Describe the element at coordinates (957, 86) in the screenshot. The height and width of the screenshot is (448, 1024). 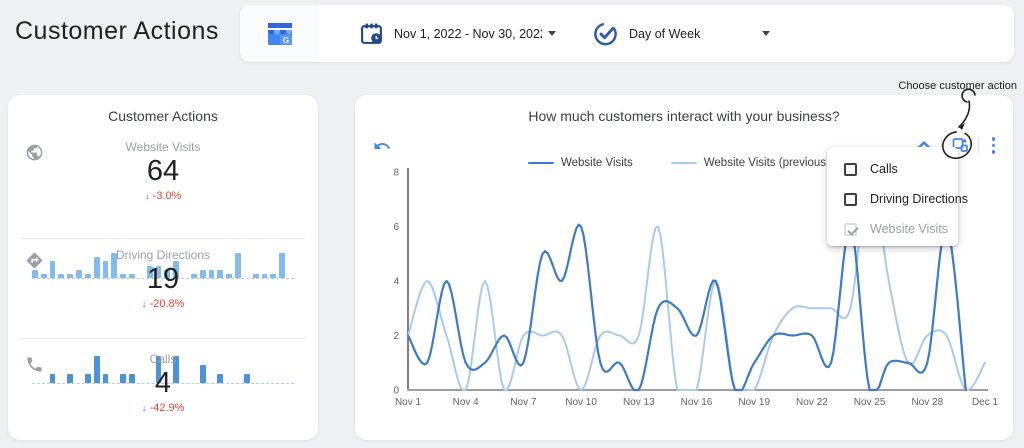
I see `annotation-label: Choose customer action` at that location.